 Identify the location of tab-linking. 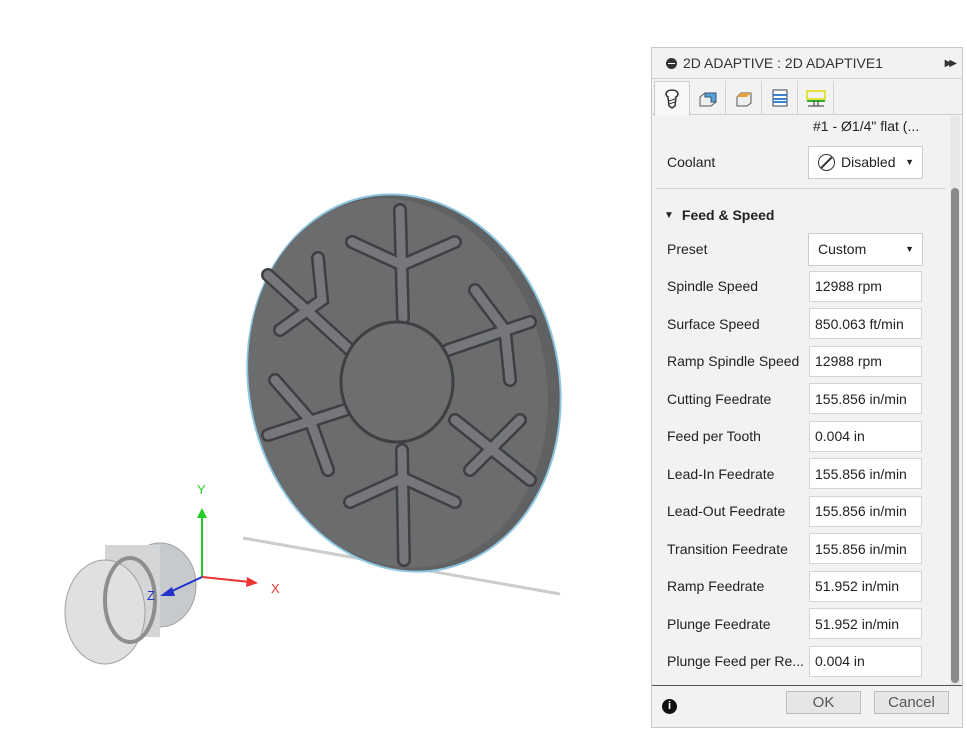
(816, 98).